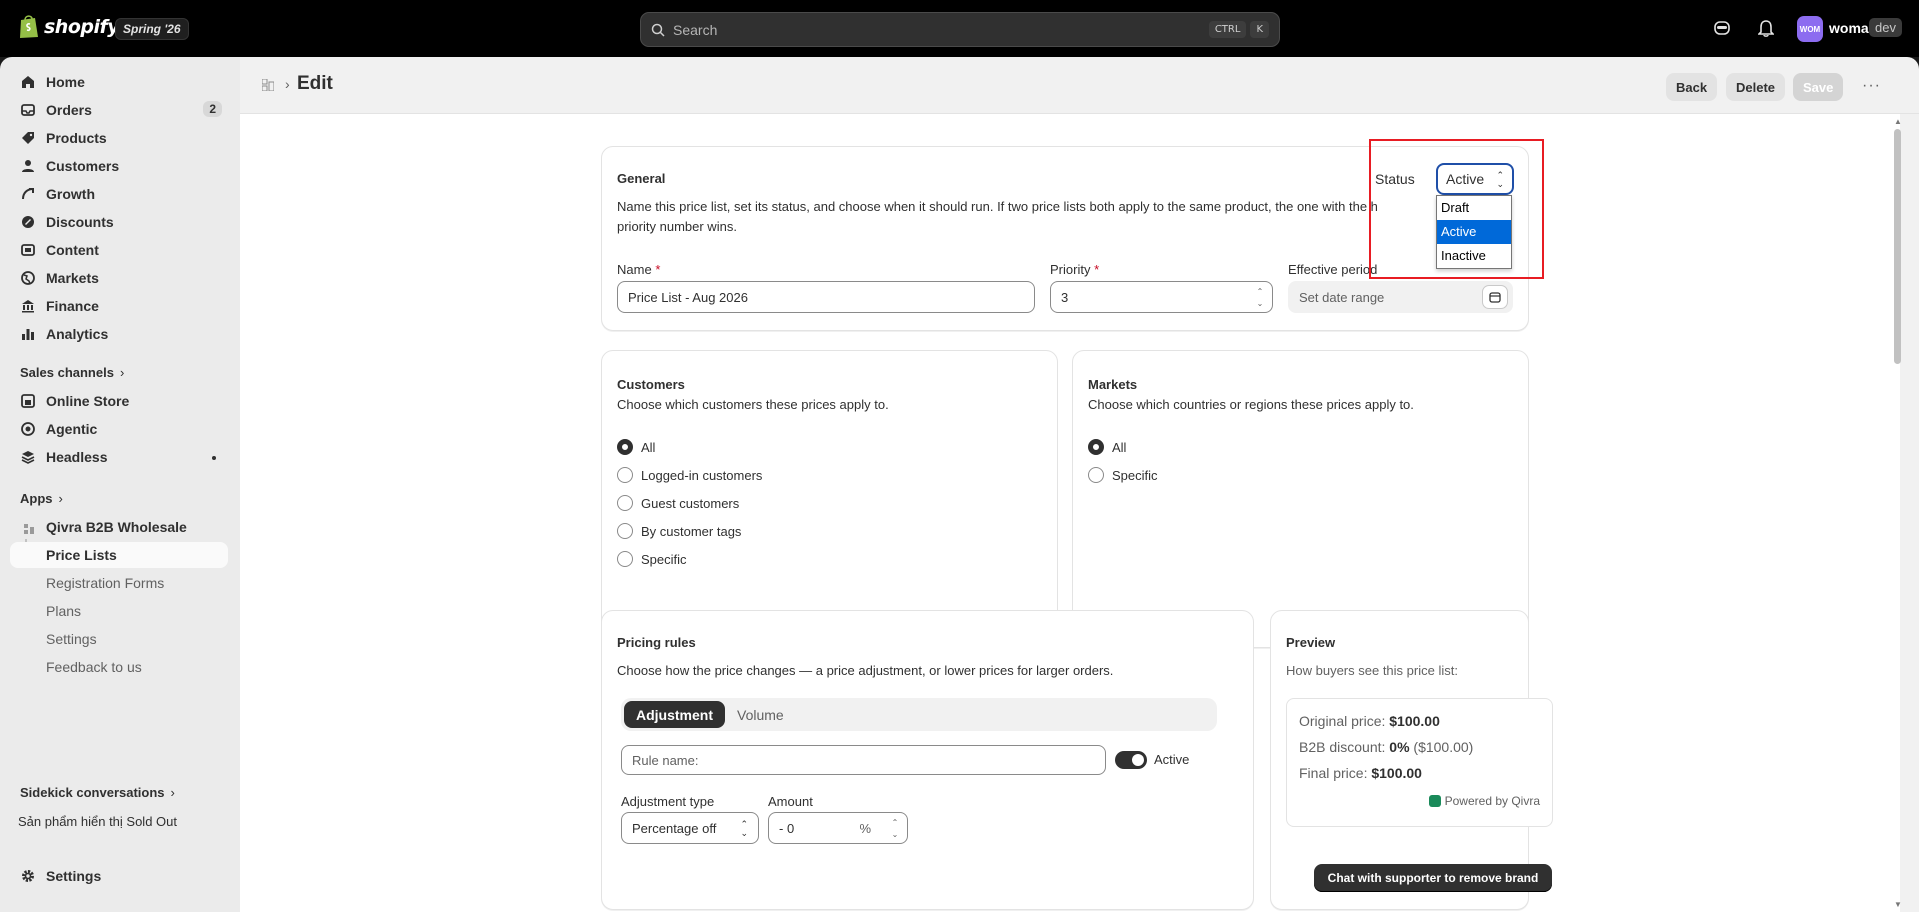 This screenshot has height=912, width=1919. What do you see at coordinates (895, 828) in the screenshot?
I see `amount-stepper: ⌃ ⌄` at bounding box center [895, 828].